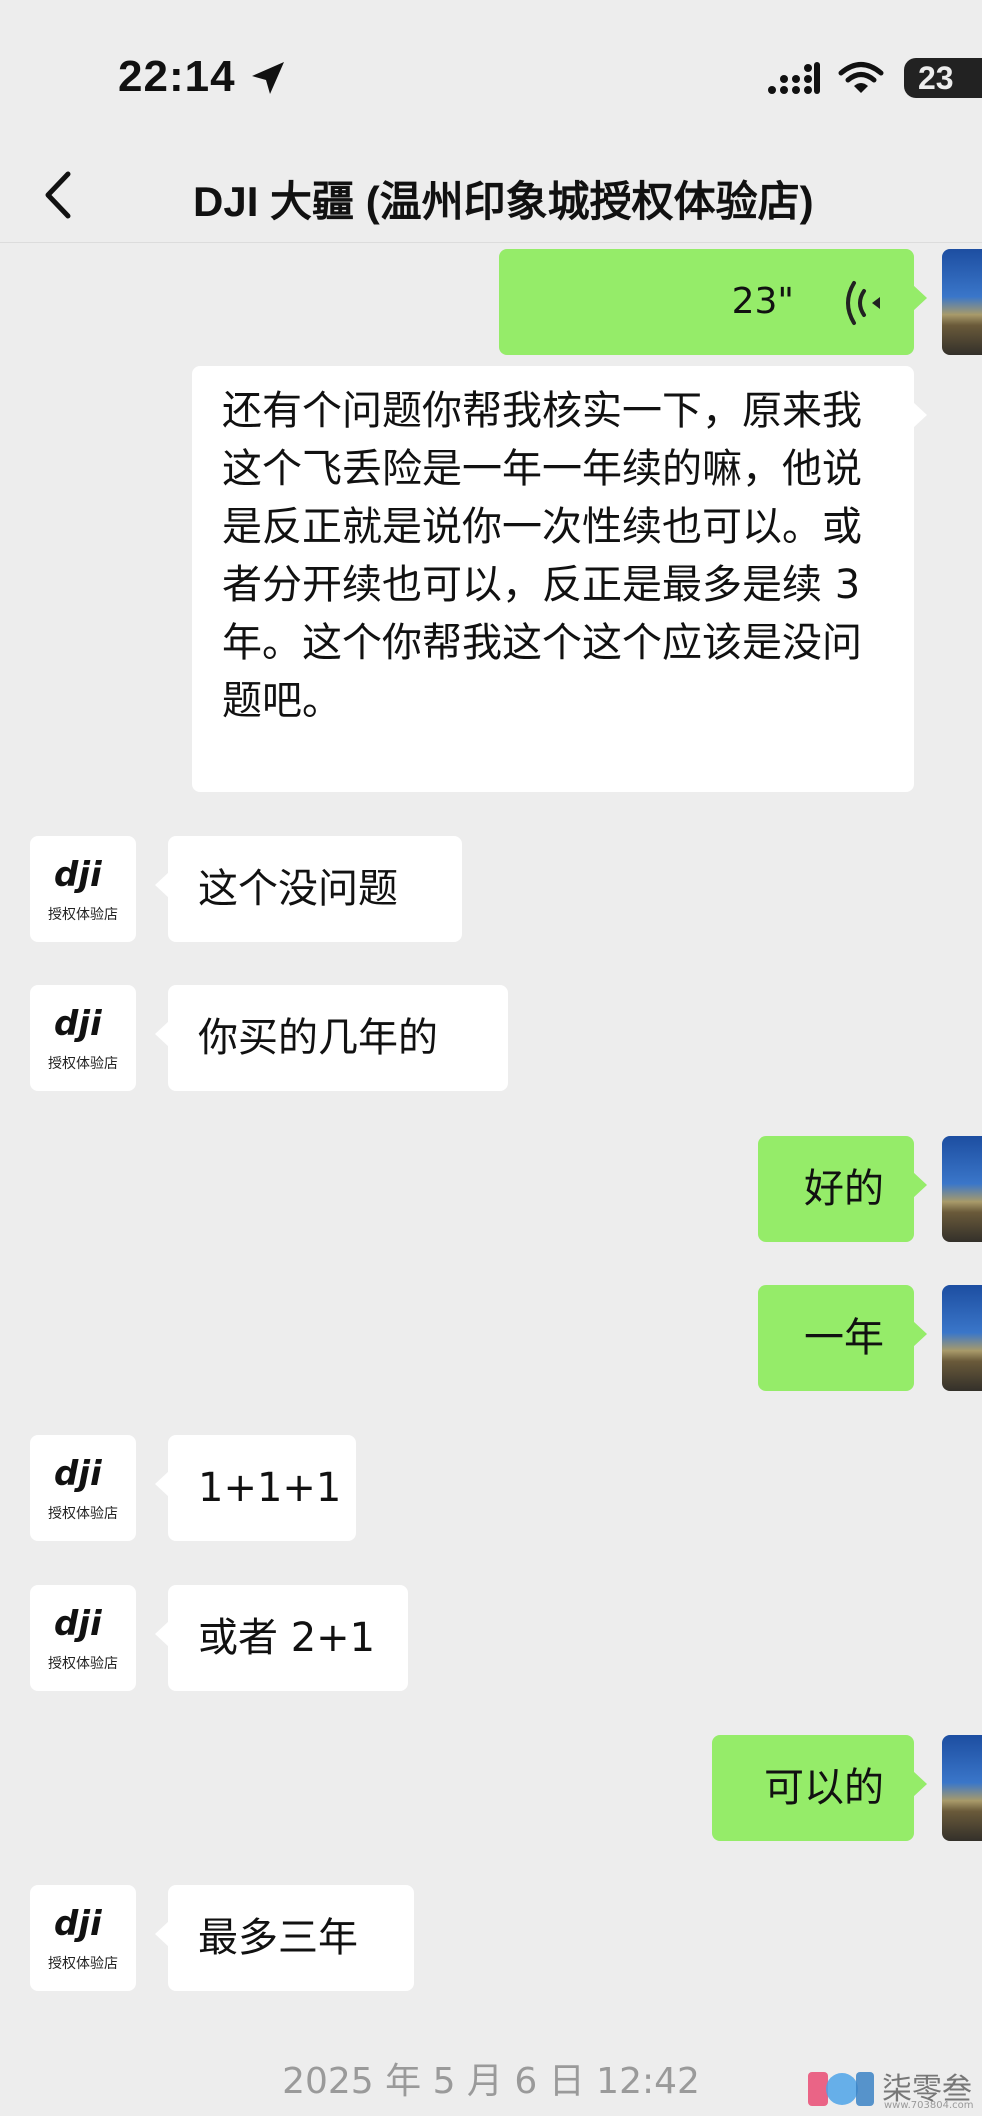 The width and height of the screenshot is (982, 2116). Describe the element at coordinates (713, 302) in the screenshot. I see `voice-message-bubble: 23"` at that location.